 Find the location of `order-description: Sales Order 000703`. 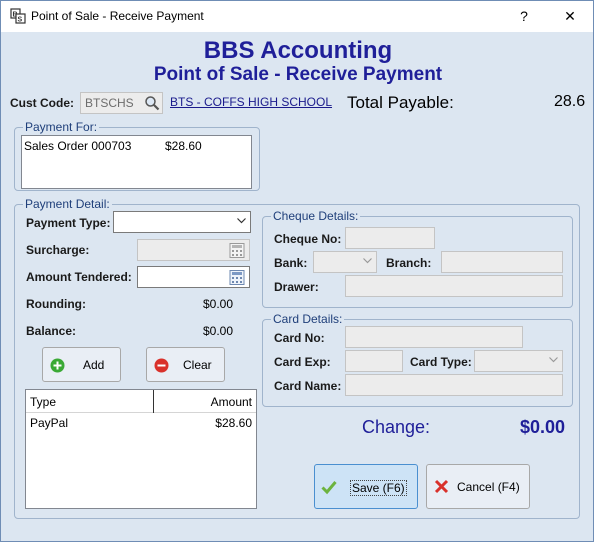

order-description: Sales Order 000703 is located at coordinates (78, 146).